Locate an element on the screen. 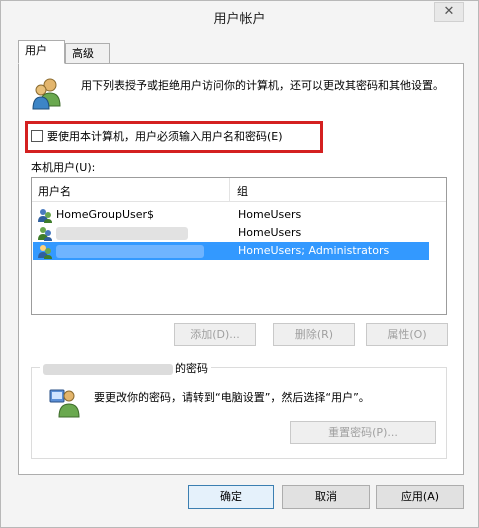  title-bar: 用户帐户 ✕ is located at coordinates (239, 17).